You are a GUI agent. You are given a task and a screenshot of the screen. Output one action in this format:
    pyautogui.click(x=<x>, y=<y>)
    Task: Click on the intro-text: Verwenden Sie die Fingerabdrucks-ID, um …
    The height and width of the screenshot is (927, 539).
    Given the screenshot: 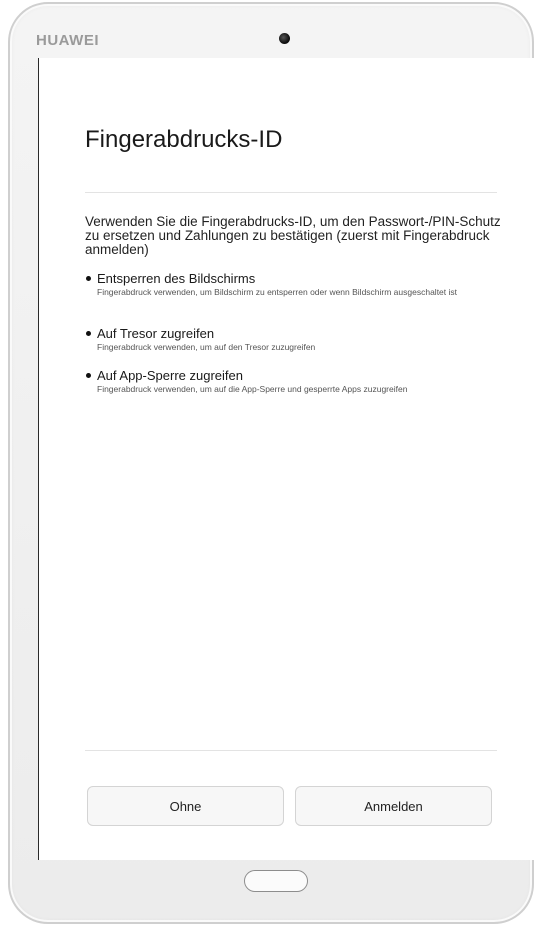 What is the action you would take?
    pyautogui.click(x=293, y=235)
    